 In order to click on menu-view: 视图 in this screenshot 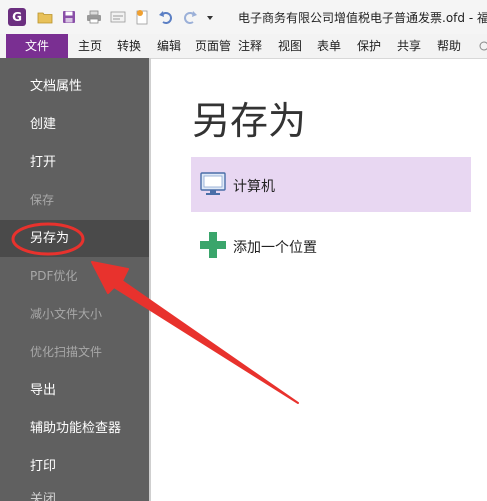, I will do `click(290, 46)`.